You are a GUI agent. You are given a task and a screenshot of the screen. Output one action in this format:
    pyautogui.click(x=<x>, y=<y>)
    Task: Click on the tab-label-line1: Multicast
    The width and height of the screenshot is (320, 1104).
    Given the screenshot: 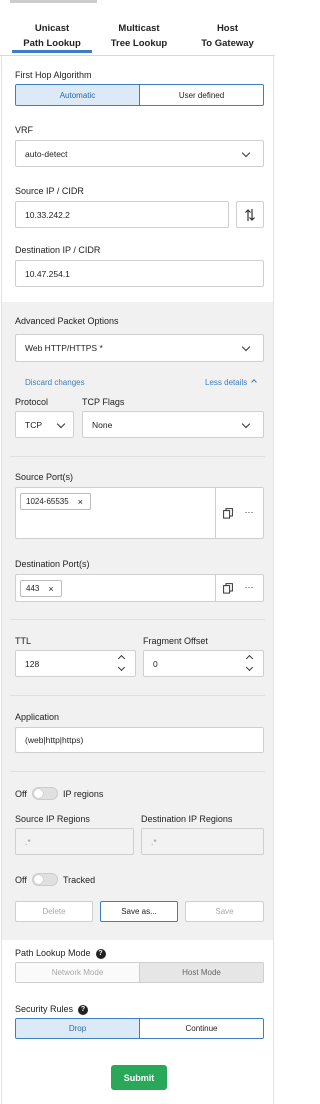 What is the action you would take?
    pyautogui.click(x=139, y=28)
    